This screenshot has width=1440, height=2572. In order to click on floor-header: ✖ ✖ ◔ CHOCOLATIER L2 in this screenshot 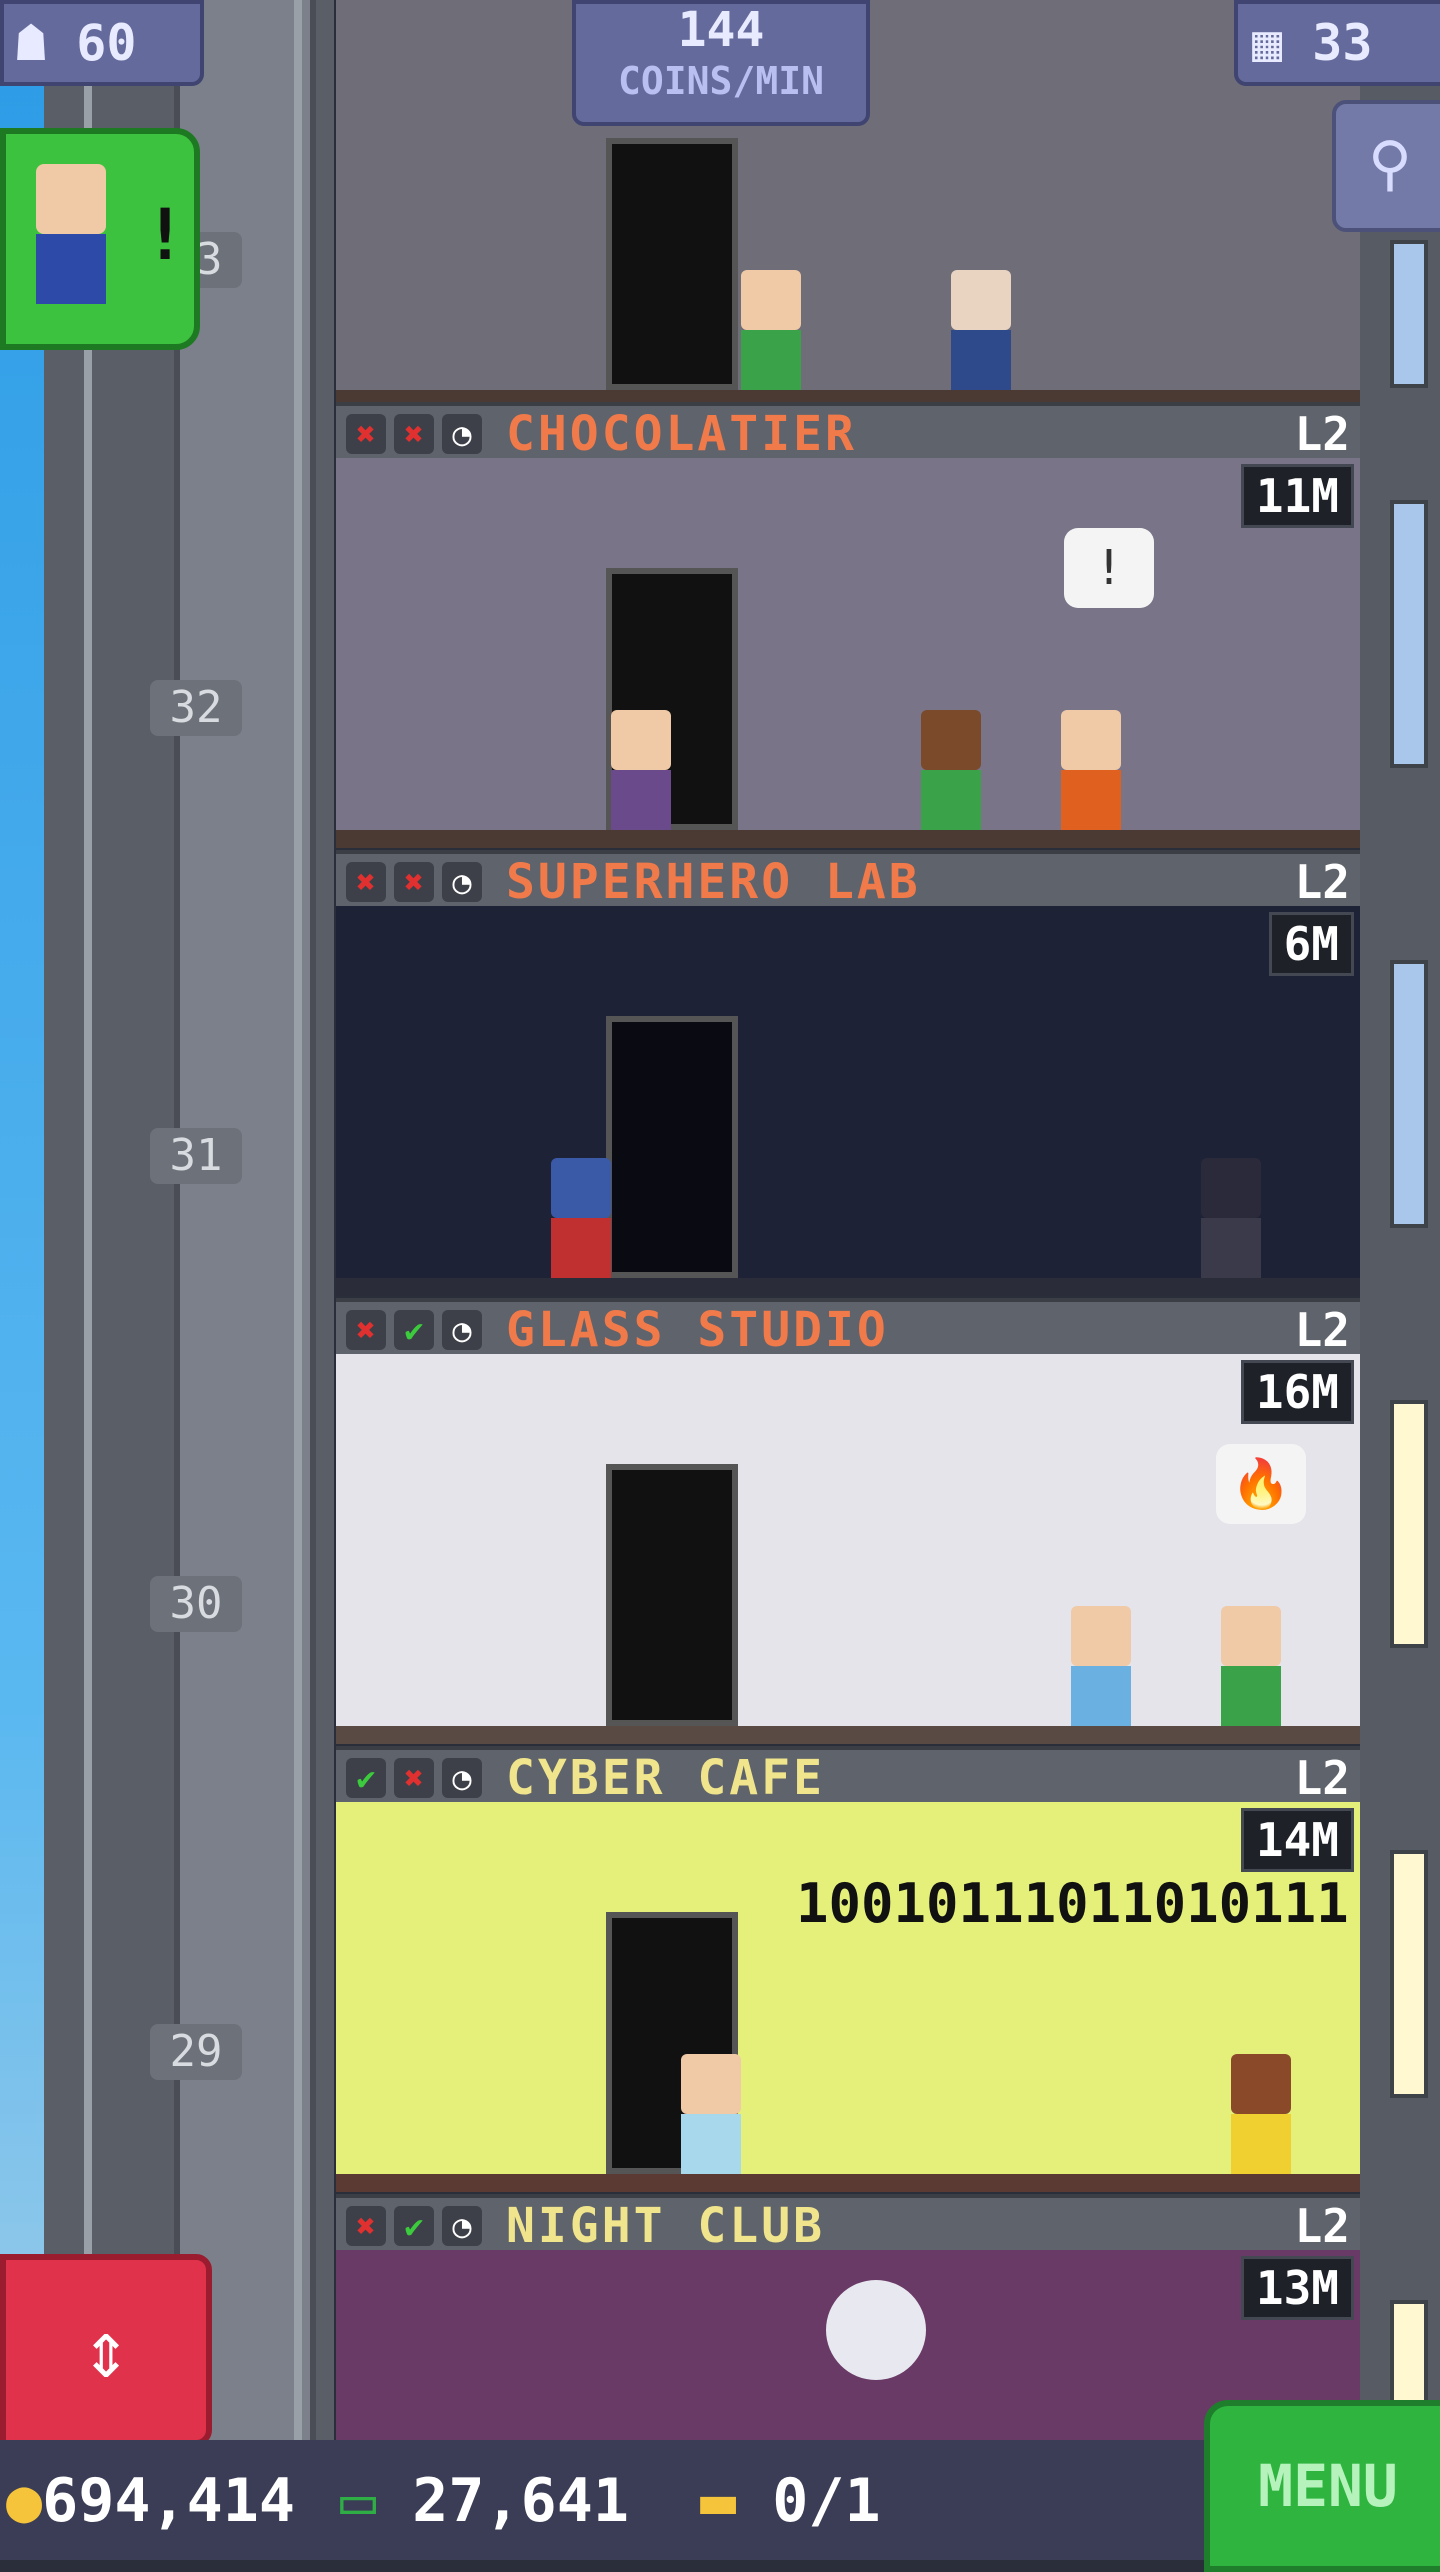, I will do `click(848, 432)`.